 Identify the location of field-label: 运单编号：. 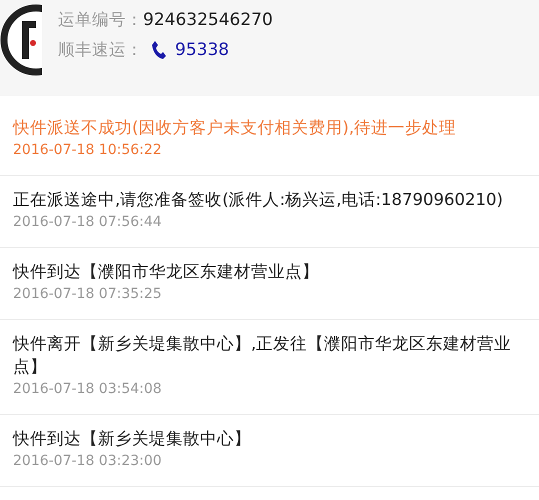
(100, 20).